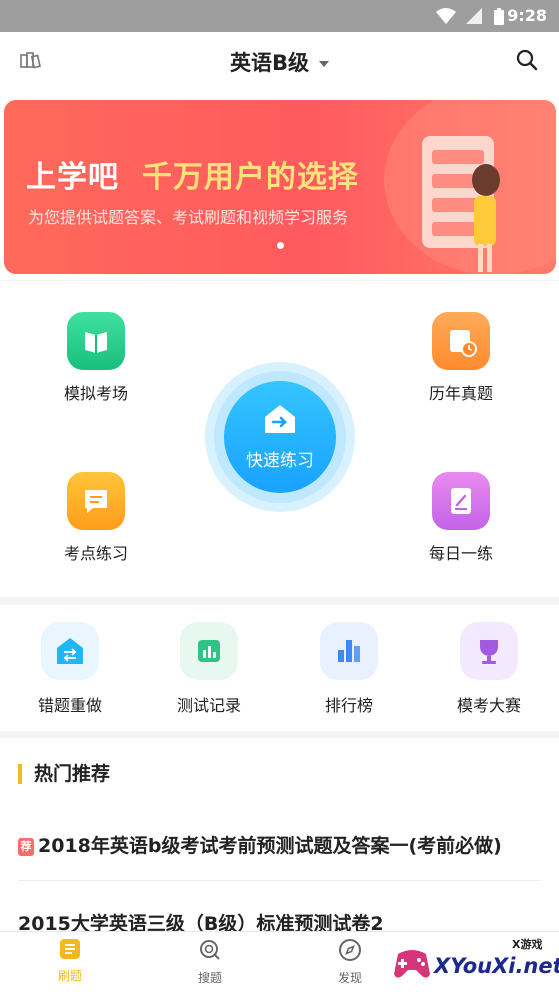 The width and height of the screenshot is (559, 994). Describe the element at coordinates (208, 705) in the screenshot. I see `tool-label: 测试记录` at that location.